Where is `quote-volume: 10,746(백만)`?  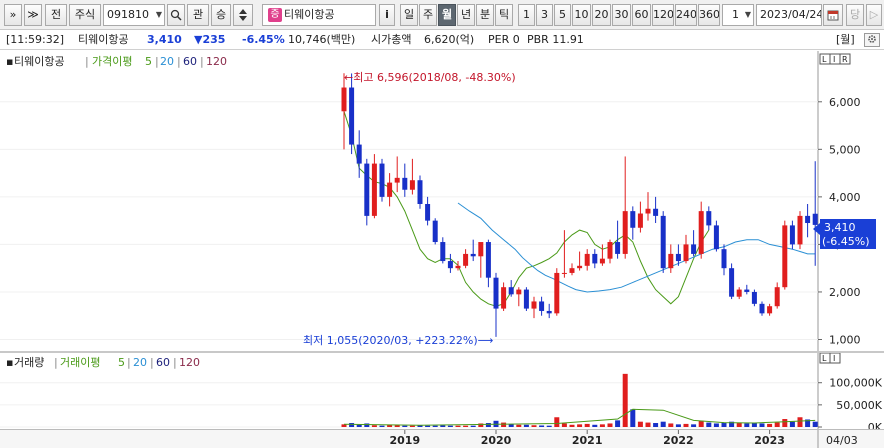
quote-volume: 10,746(백만) is located at coordinates (322, 39).